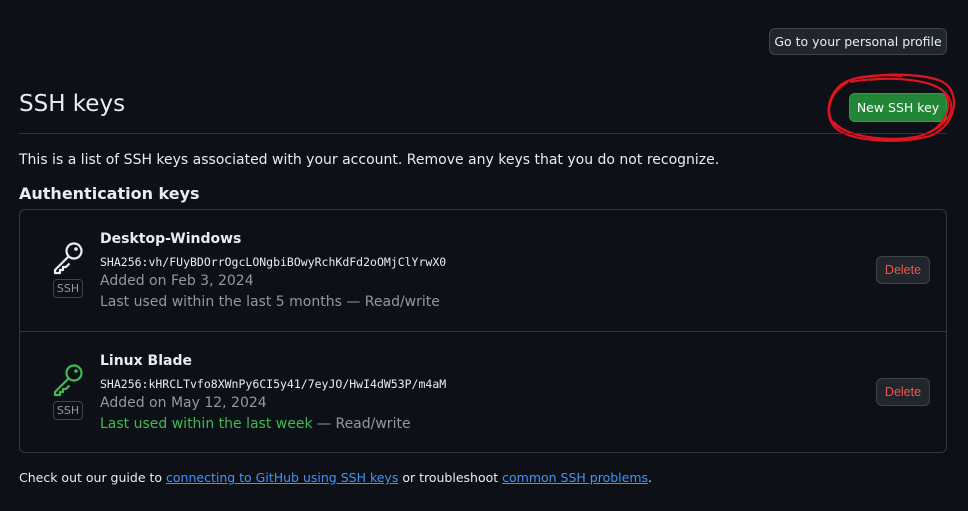 This screenshot has height=511, width=968. Describe the element at coordinates (183, 403) in the screenshot. I see `key-added-date: Added on May 12, 2024` at that location.